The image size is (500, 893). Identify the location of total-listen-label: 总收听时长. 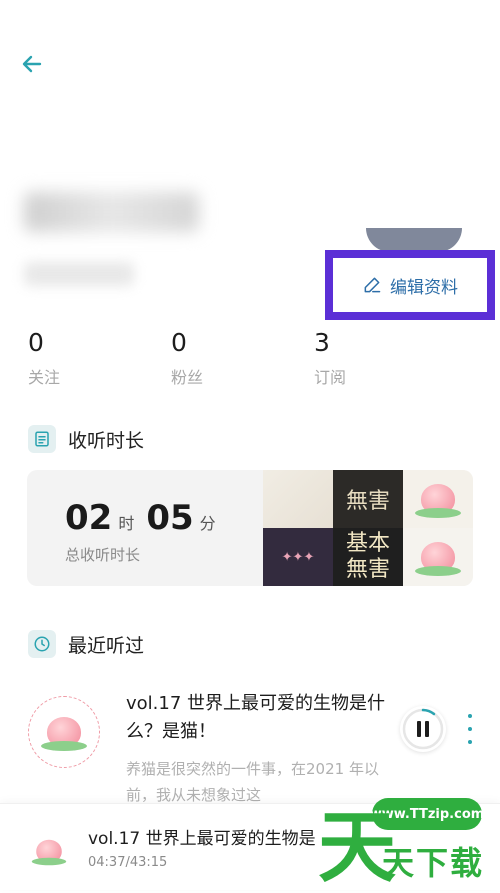
(103, 555).